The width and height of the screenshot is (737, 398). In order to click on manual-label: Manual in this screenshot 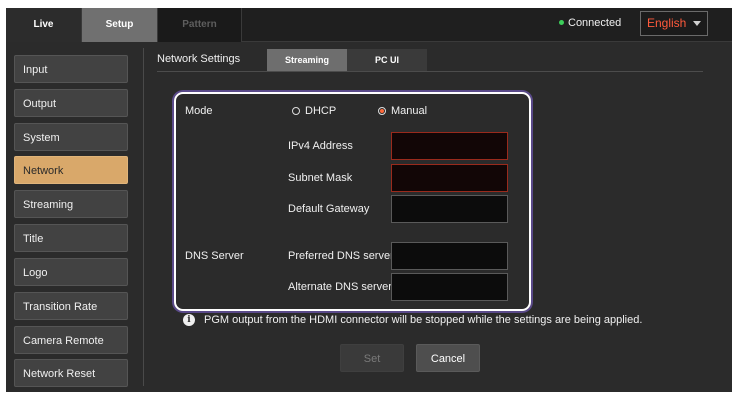, I will do `click(409, 111)`.